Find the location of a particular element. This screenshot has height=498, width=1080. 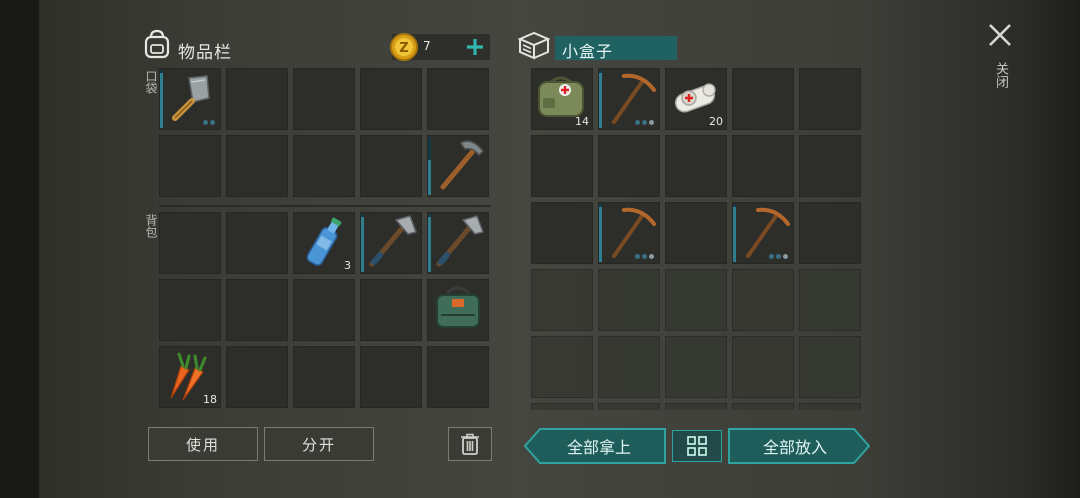

coin-icon: Z is located at coordinates (404, 47).